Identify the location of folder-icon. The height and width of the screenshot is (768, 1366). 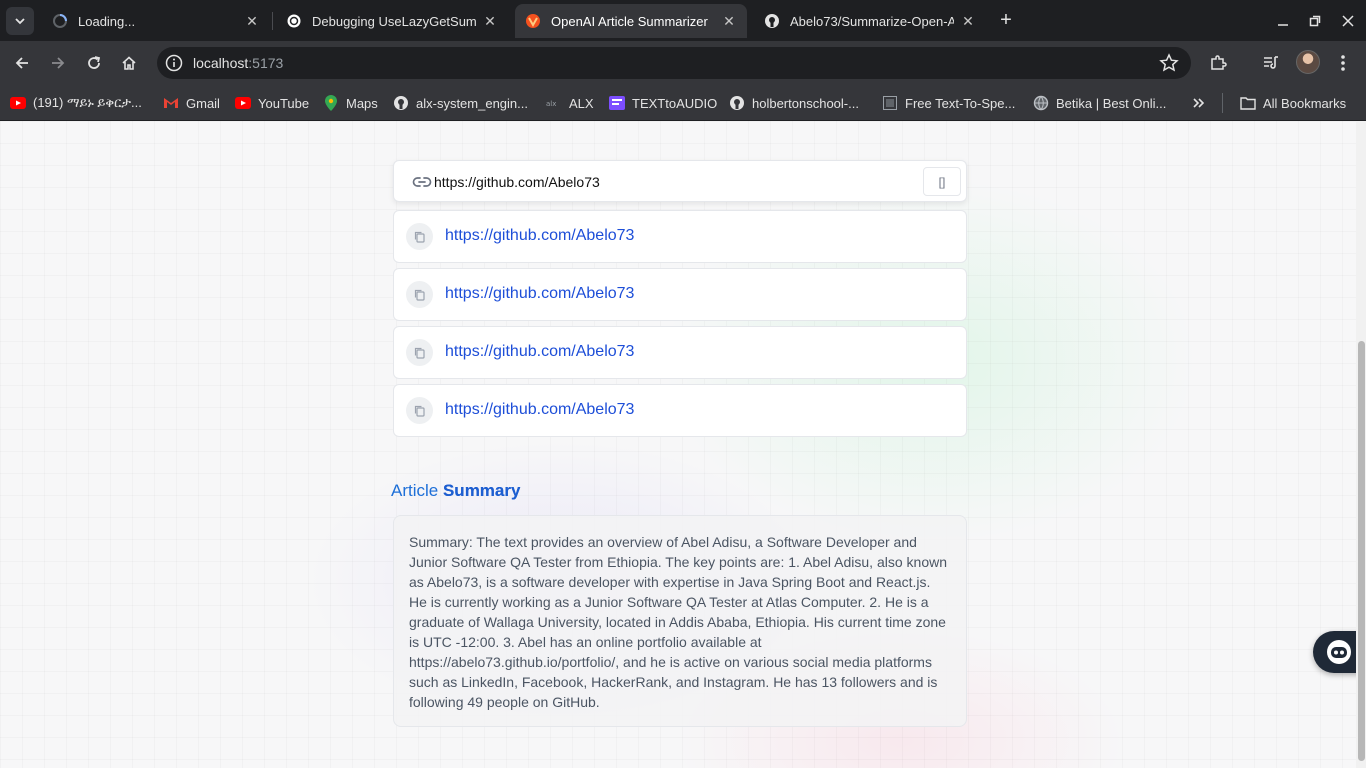
(1248, 103).